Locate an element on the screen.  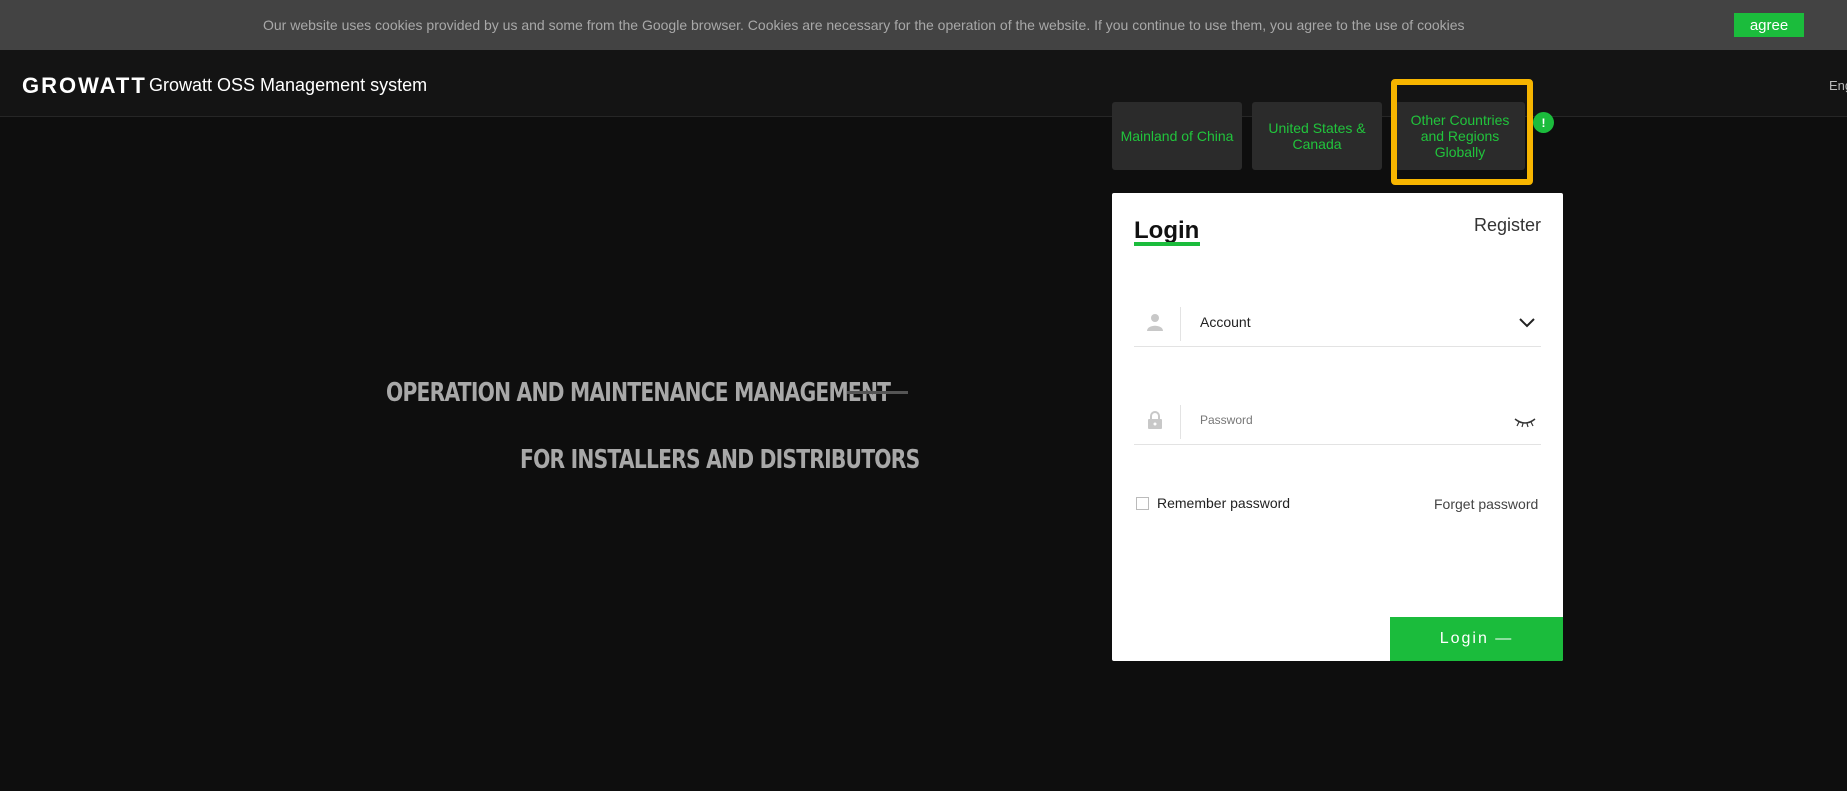
login-button: Login — is located at coordinates (1476, 639).